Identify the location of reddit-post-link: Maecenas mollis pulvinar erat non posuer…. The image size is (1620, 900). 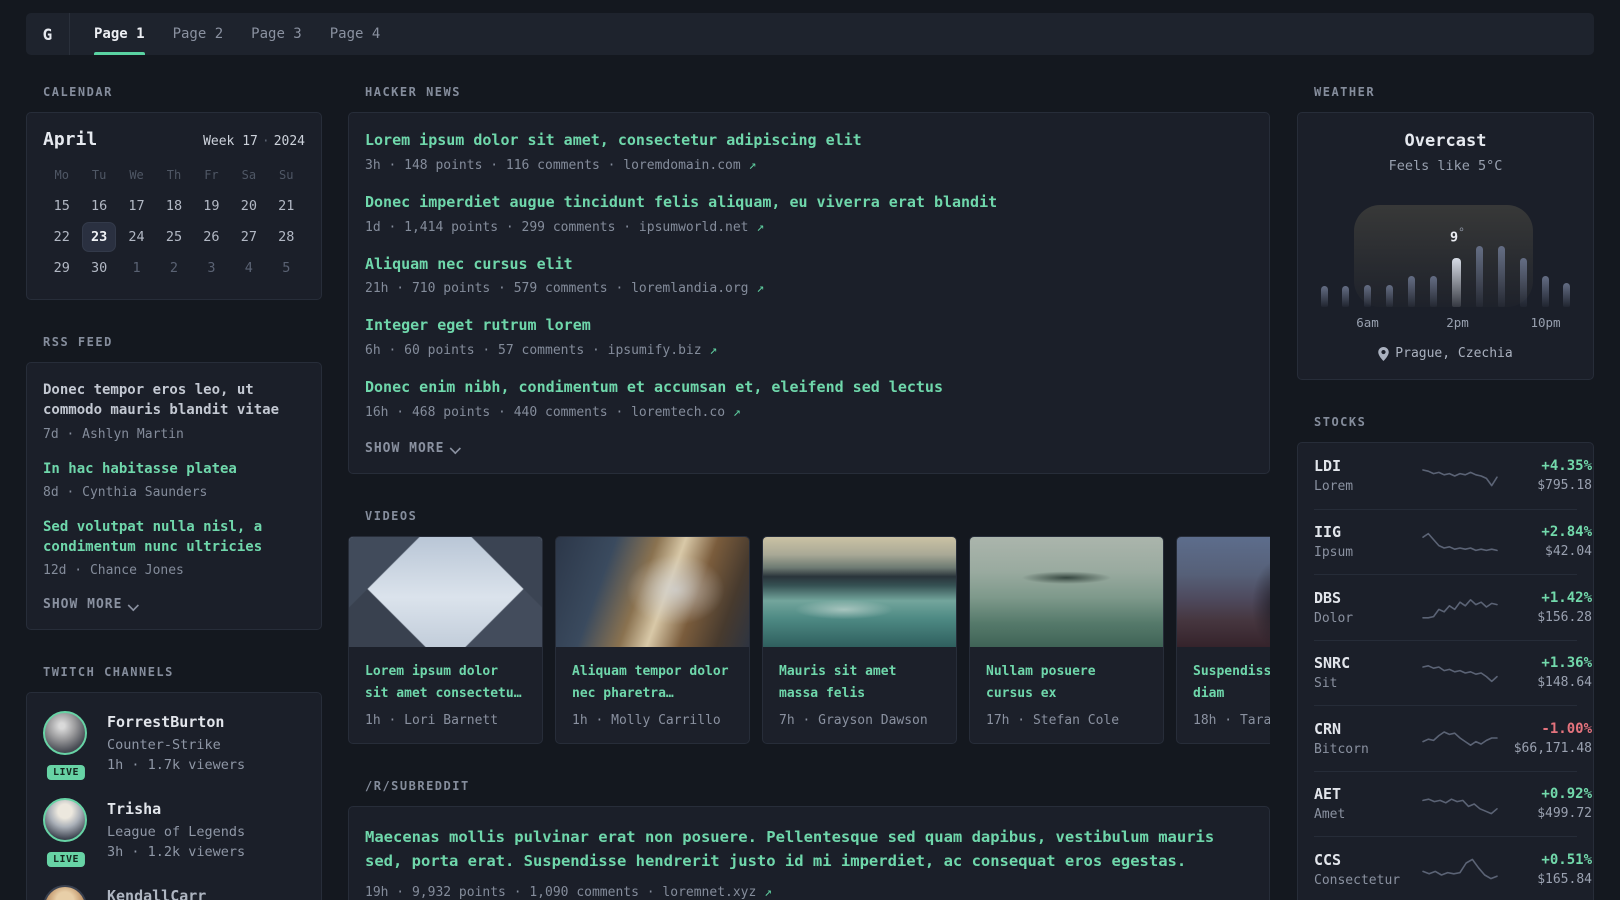
(809, 849).